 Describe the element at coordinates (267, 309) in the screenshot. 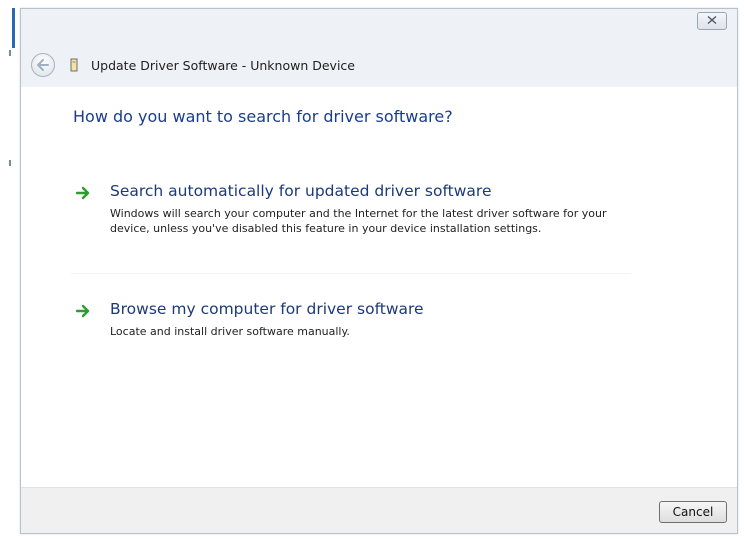

I see `option-title: Browse my computer for driver software` at that location.